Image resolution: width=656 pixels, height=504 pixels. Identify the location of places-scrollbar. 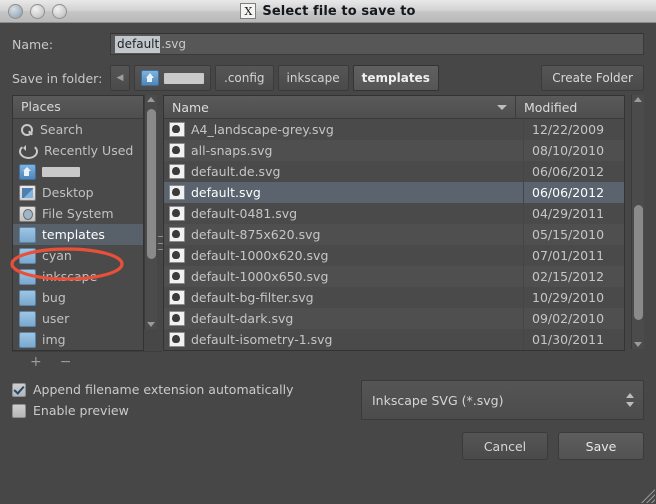
(150, 212).